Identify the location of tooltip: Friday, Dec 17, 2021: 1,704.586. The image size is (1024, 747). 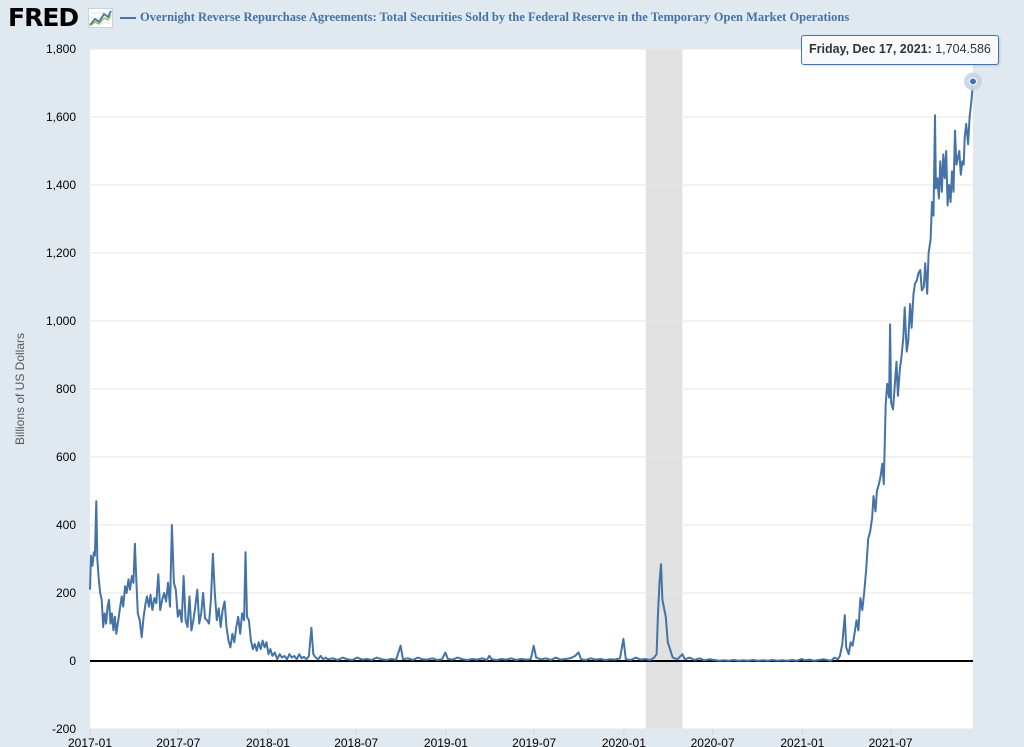
(900, 50).